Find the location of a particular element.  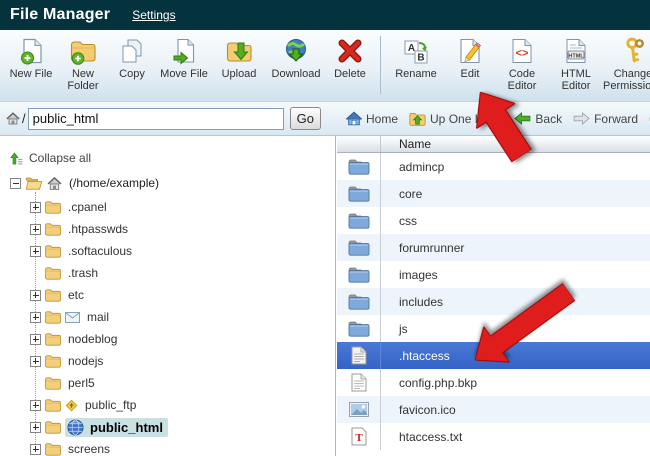

file-row-images: images is located at coordinates (493, 274).